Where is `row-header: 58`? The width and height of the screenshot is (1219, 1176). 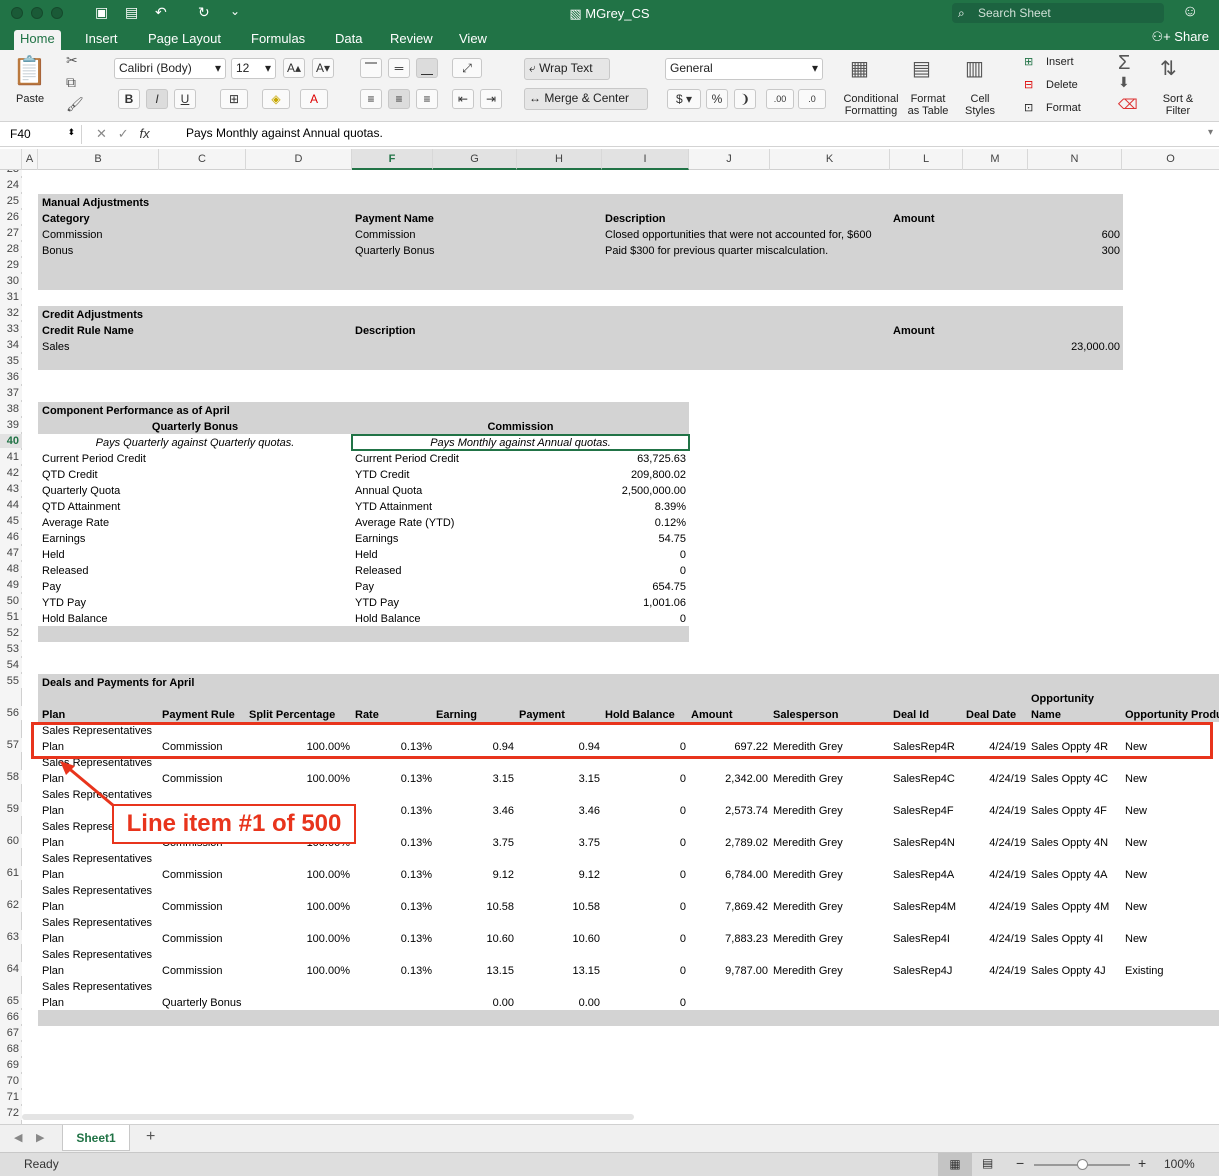
row-header: 58 is located at coordinates (11, 777).